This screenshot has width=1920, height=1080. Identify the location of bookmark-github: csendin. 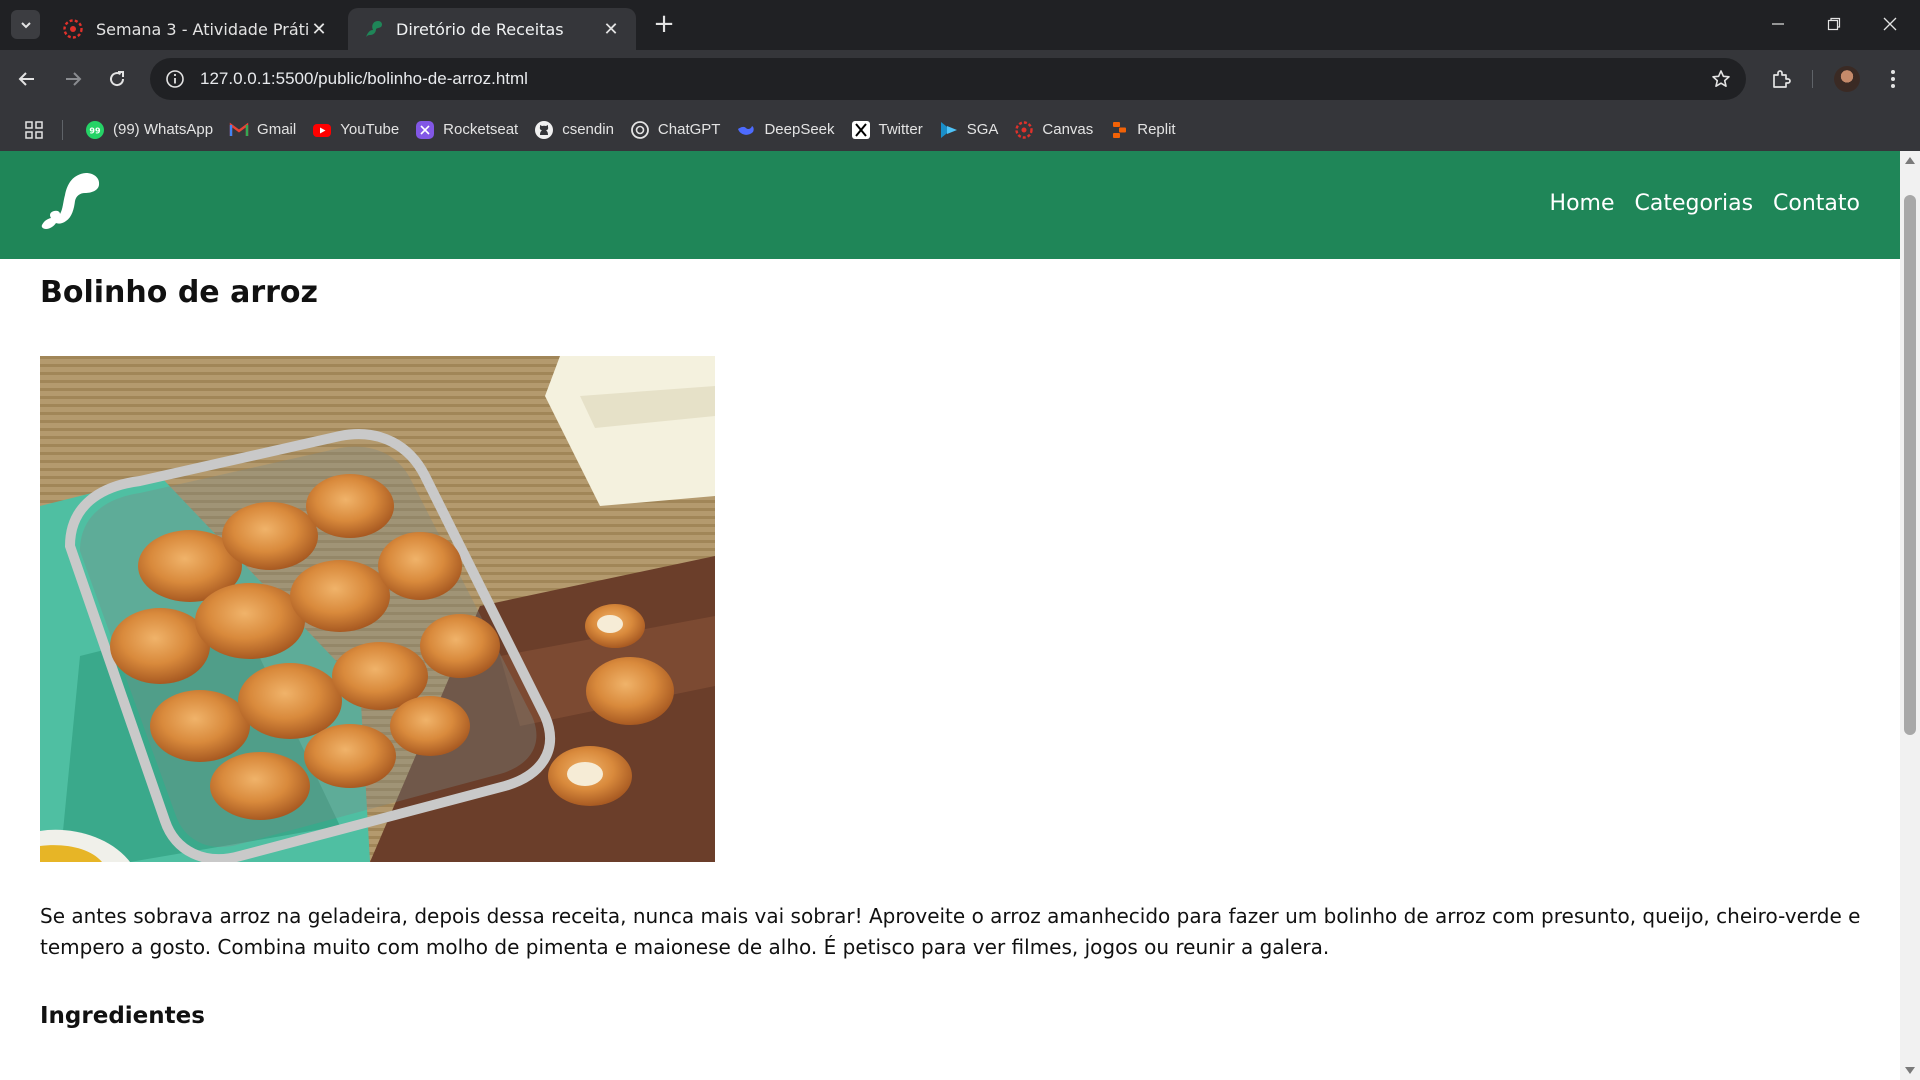
(574, 130).